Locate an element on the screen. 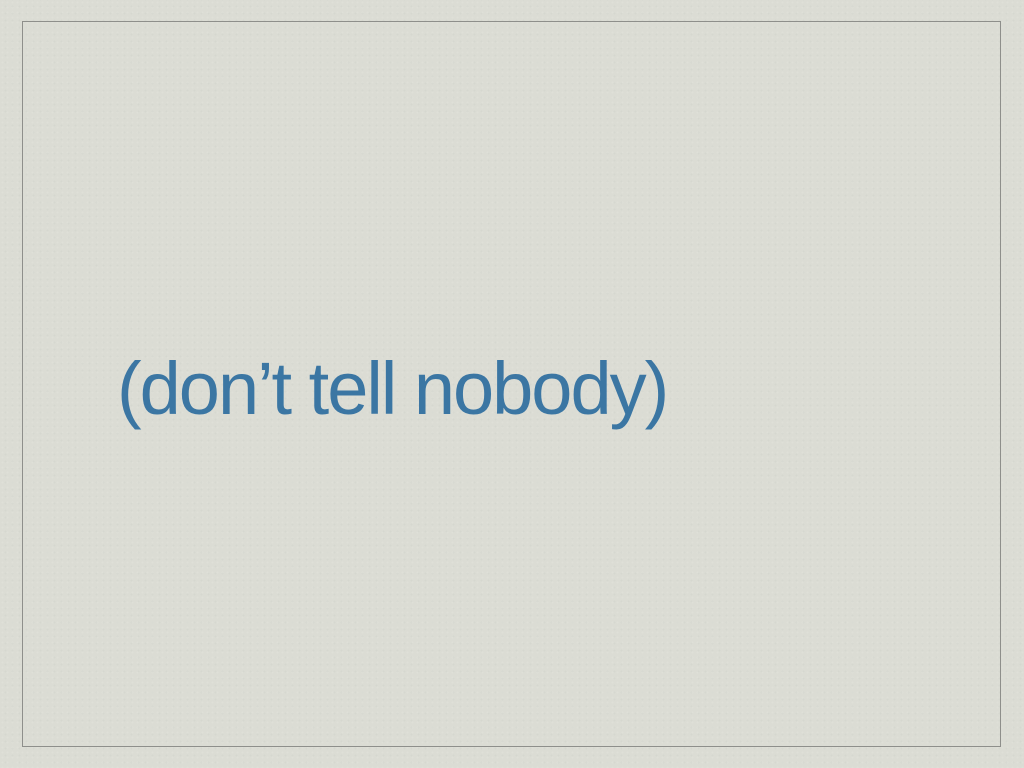  slide-text: (don’t tell nobody) is located at coordinates (393, 388).